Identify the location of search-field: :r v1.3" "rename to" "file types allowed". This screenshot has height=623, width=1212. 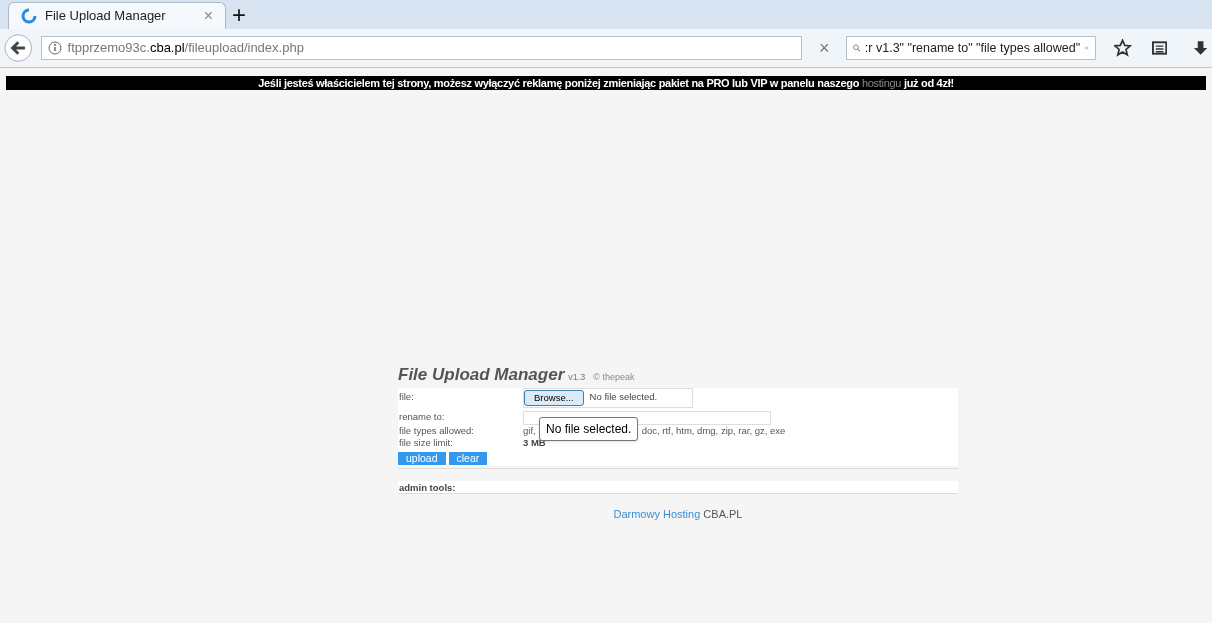
(971, 48).